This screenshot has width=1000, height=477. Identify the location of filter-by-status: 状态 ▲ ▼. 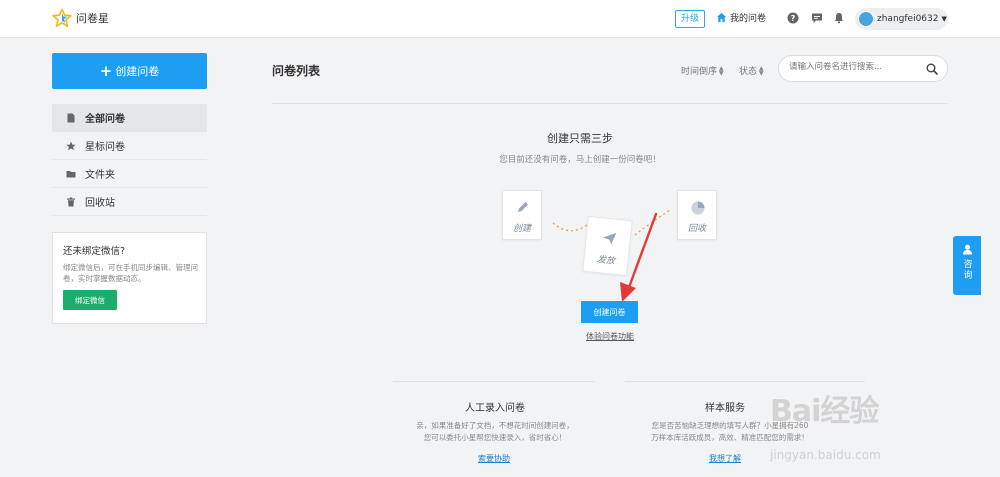
(751, 70).